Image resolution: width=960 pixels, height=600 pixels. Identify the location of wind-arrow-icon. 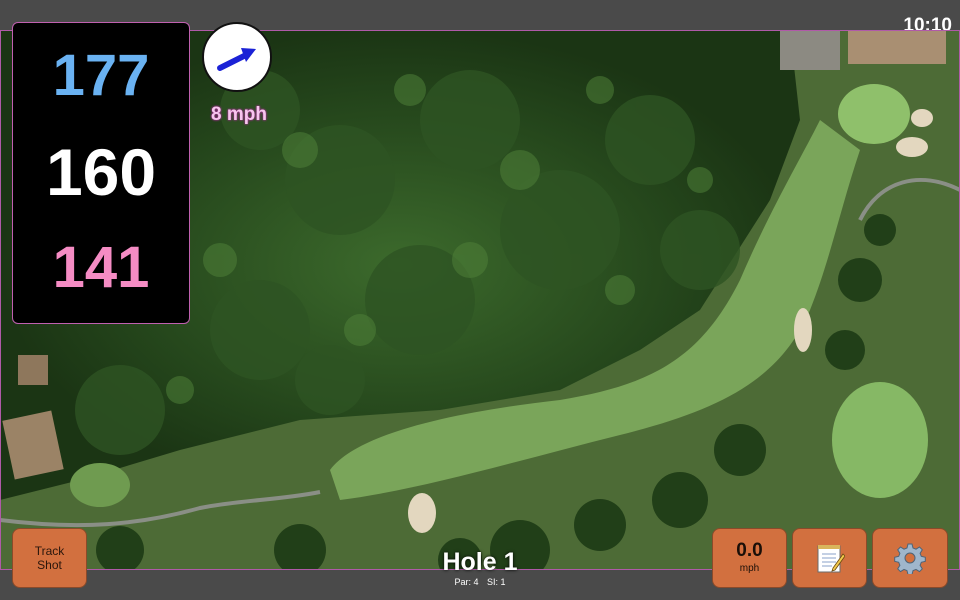
(236, 59).